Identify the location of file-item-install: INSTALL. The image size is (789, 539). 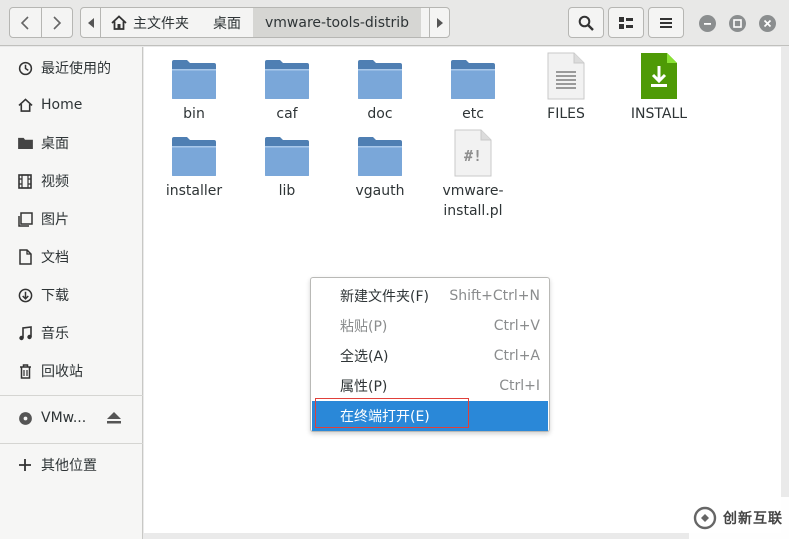
(659, 87).